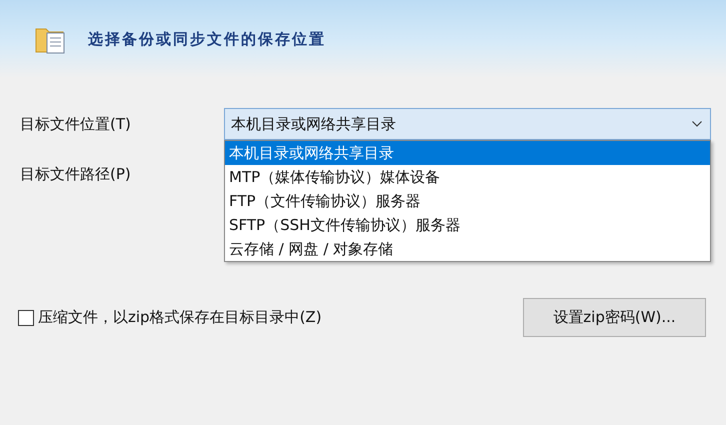 This screenshot has width=726, height=425. What do you see at coordinates (467, 177) in the screenshot?
I see `dropdown-option: MTP（媒体传输协议）媒体设备` at bounding box center [467, 177].